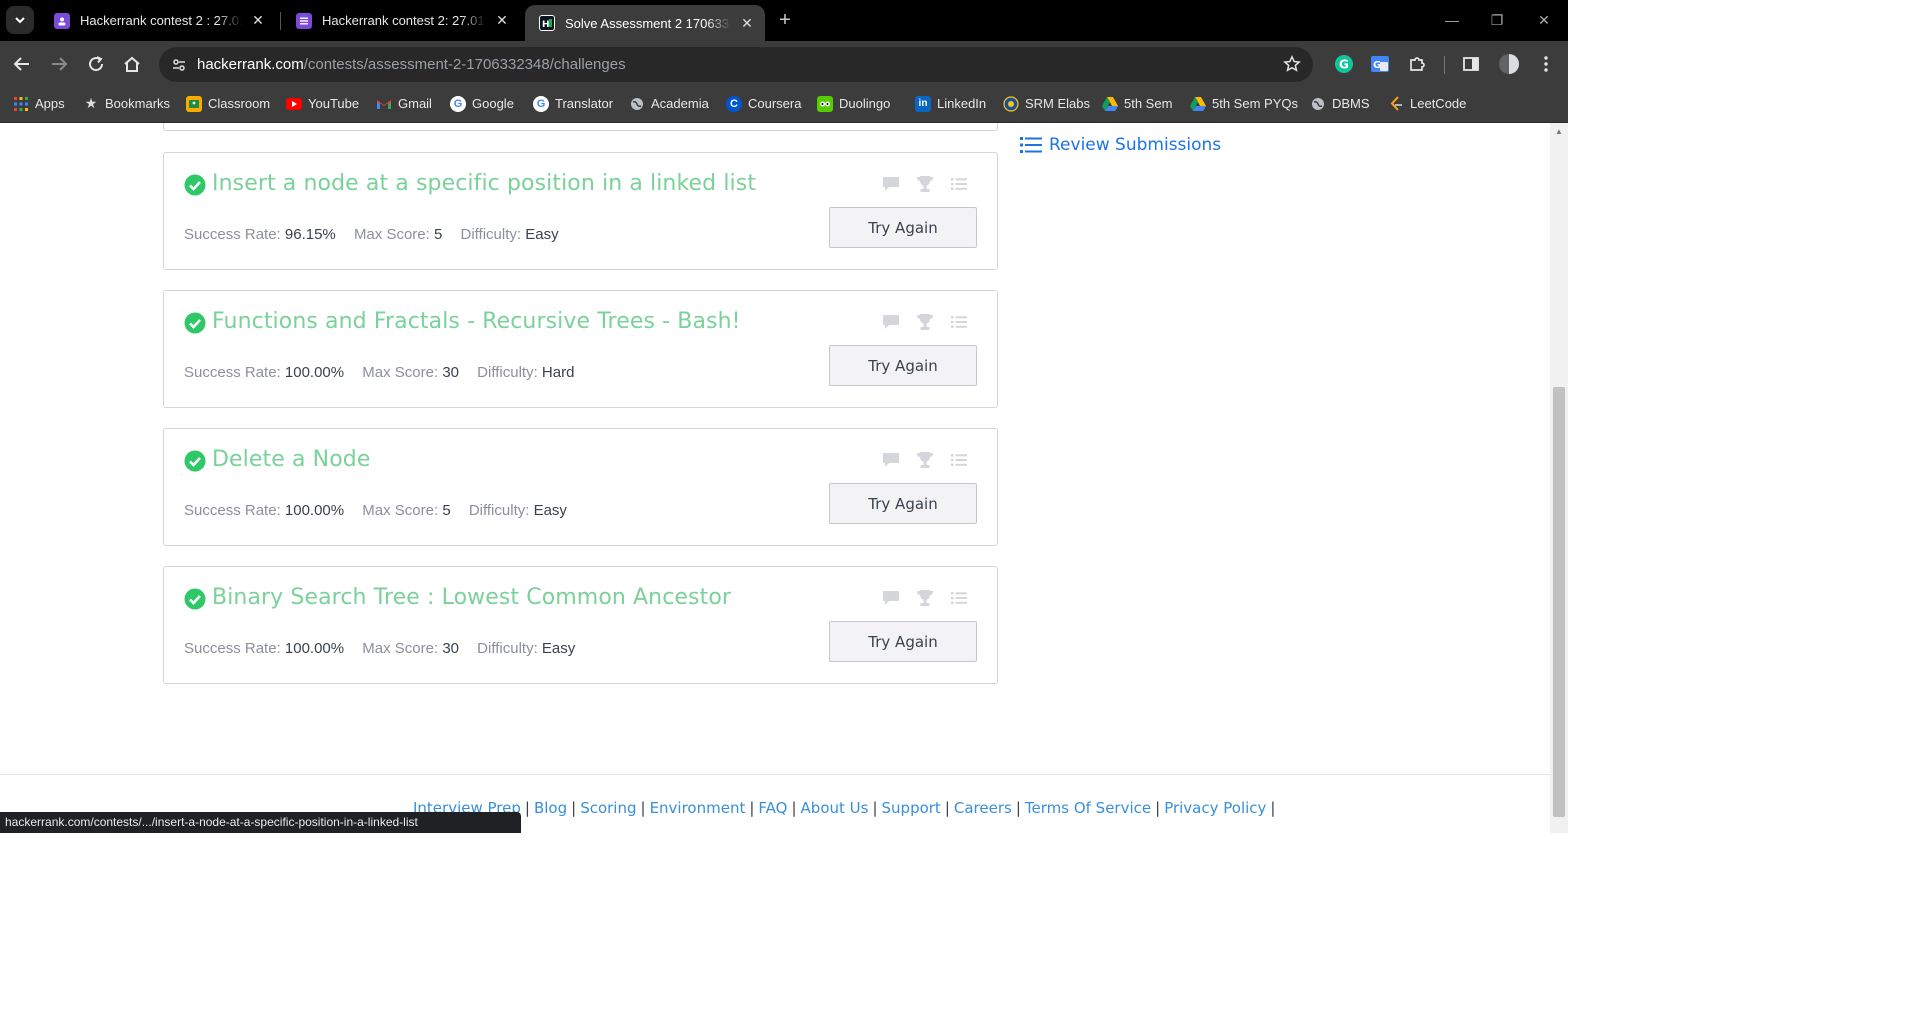 This screenshot has width=1920, height=1020. Describe the element at coordinates (1137, 103) in the screenshot. I see `bookmark-5th-sem: 5th Sem` at that location.